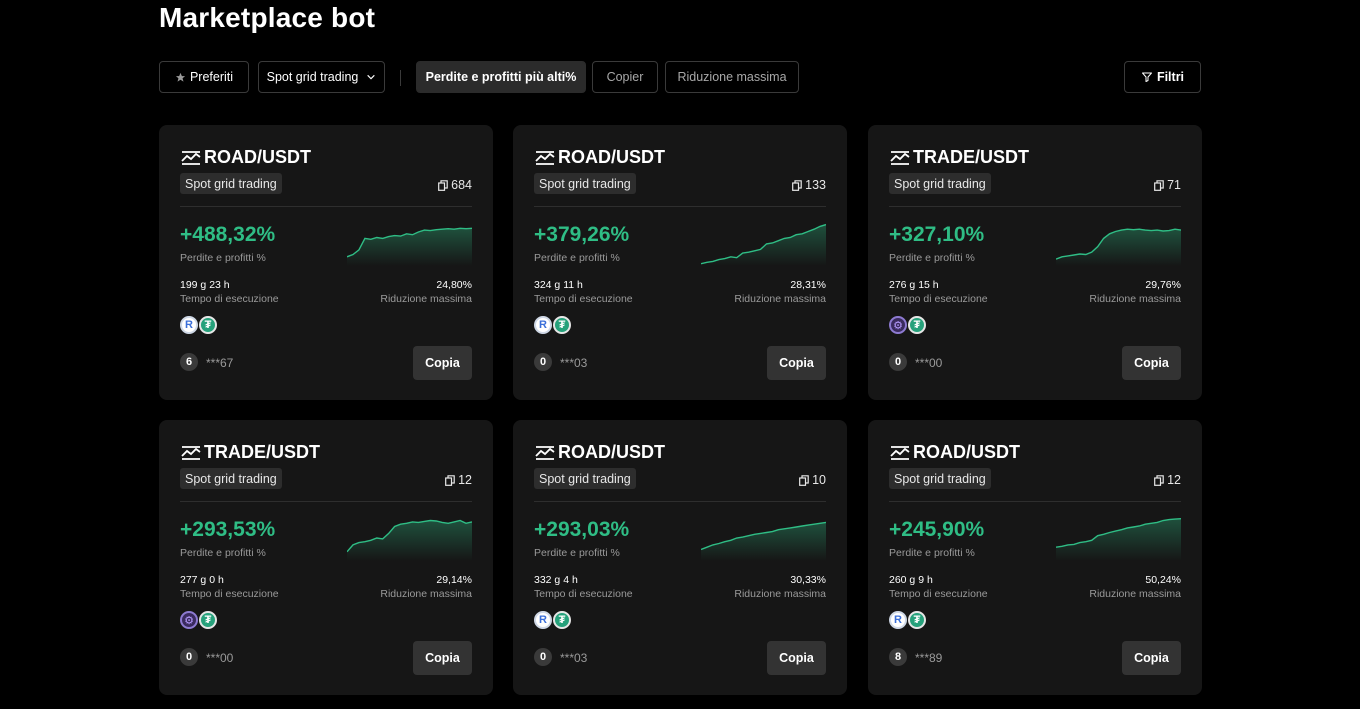  What do you see at coordinates (189, 620) in the screenshot?
I see `trade-coin-icon: ⚙` at bounding box center [189, 620].